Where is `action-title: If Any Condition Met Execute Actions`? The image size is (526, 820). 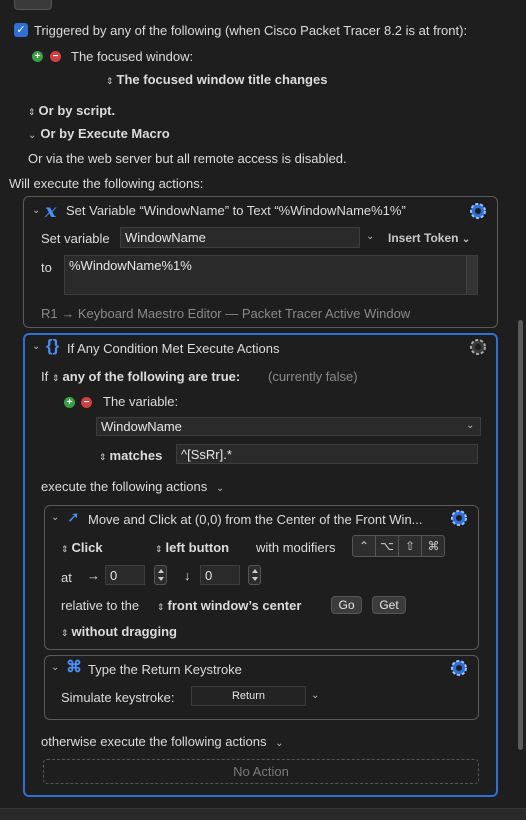 action-title: If Any Condition Met Execute Actions is located at coordinates (173, 348).